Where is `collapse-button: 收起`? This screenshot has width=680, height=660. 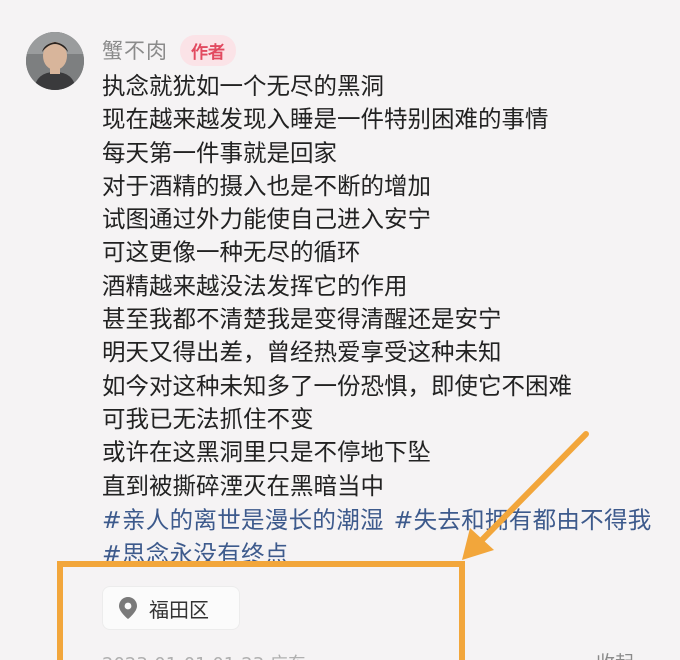
collapse-button: 收起 is located at coordinates (615, 654).